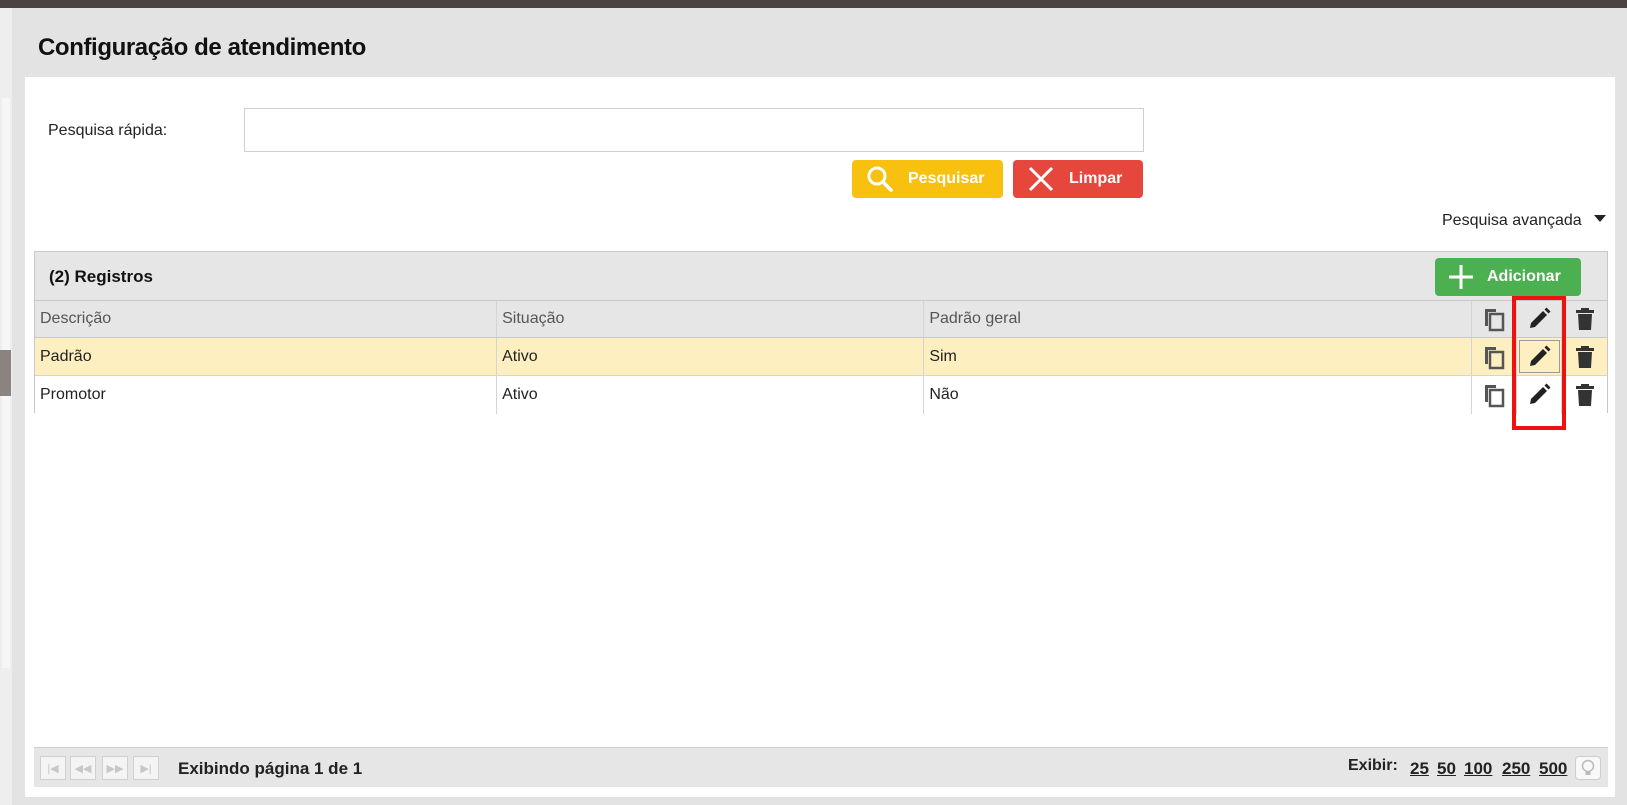 The height and width of the screenshot is (805, 1627). I want to click on record-count: (2) Registros, so click(101, 276).